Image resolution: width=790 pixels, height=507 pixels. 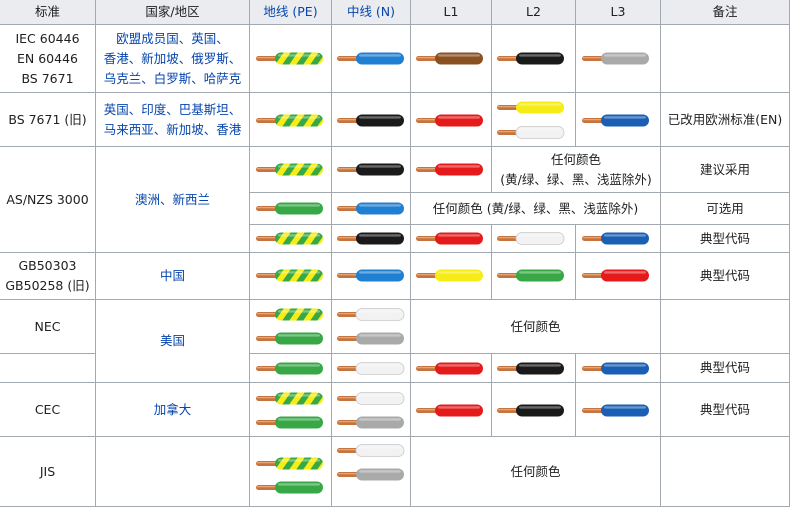 I want to click on any-color-nec: 任何颜色, so click(x=536, y=327).